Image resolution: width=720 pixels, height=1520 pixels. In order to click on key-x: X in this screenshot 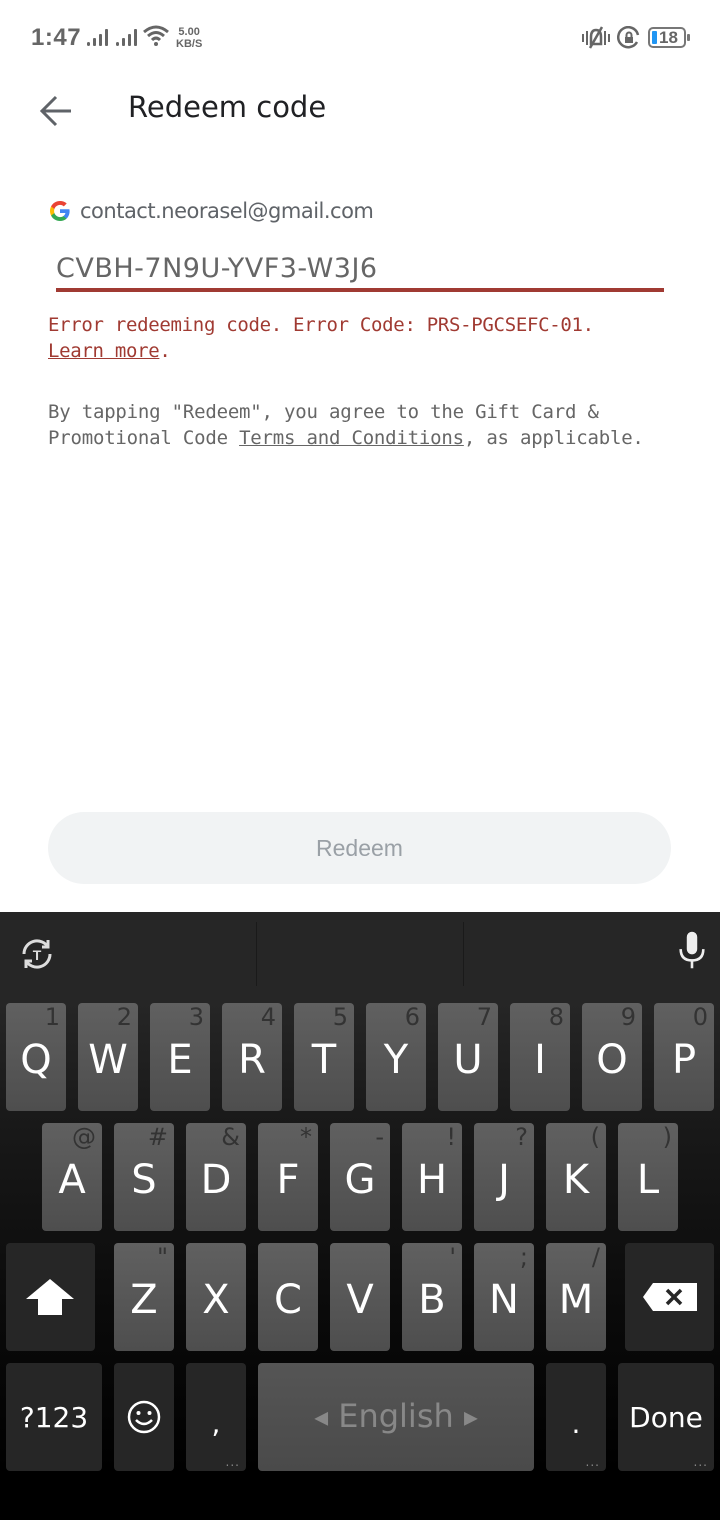, I will do `click(216, 1297)`.